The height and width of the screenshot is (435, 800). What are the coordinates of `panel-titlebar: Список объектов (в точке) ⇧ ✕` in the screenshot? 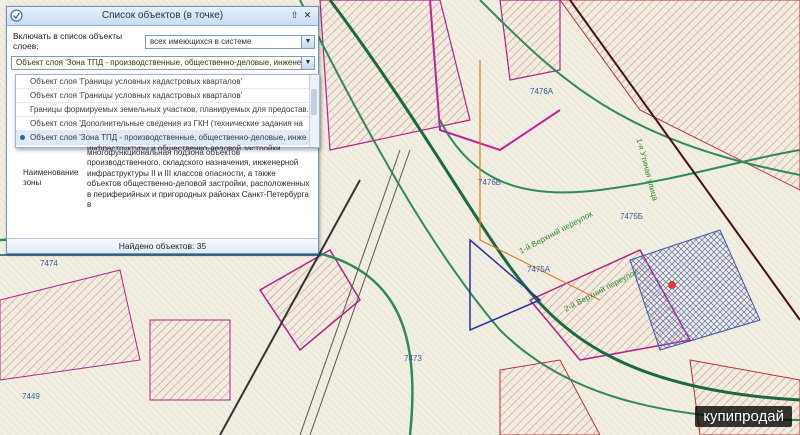 It's located at (162, 16).